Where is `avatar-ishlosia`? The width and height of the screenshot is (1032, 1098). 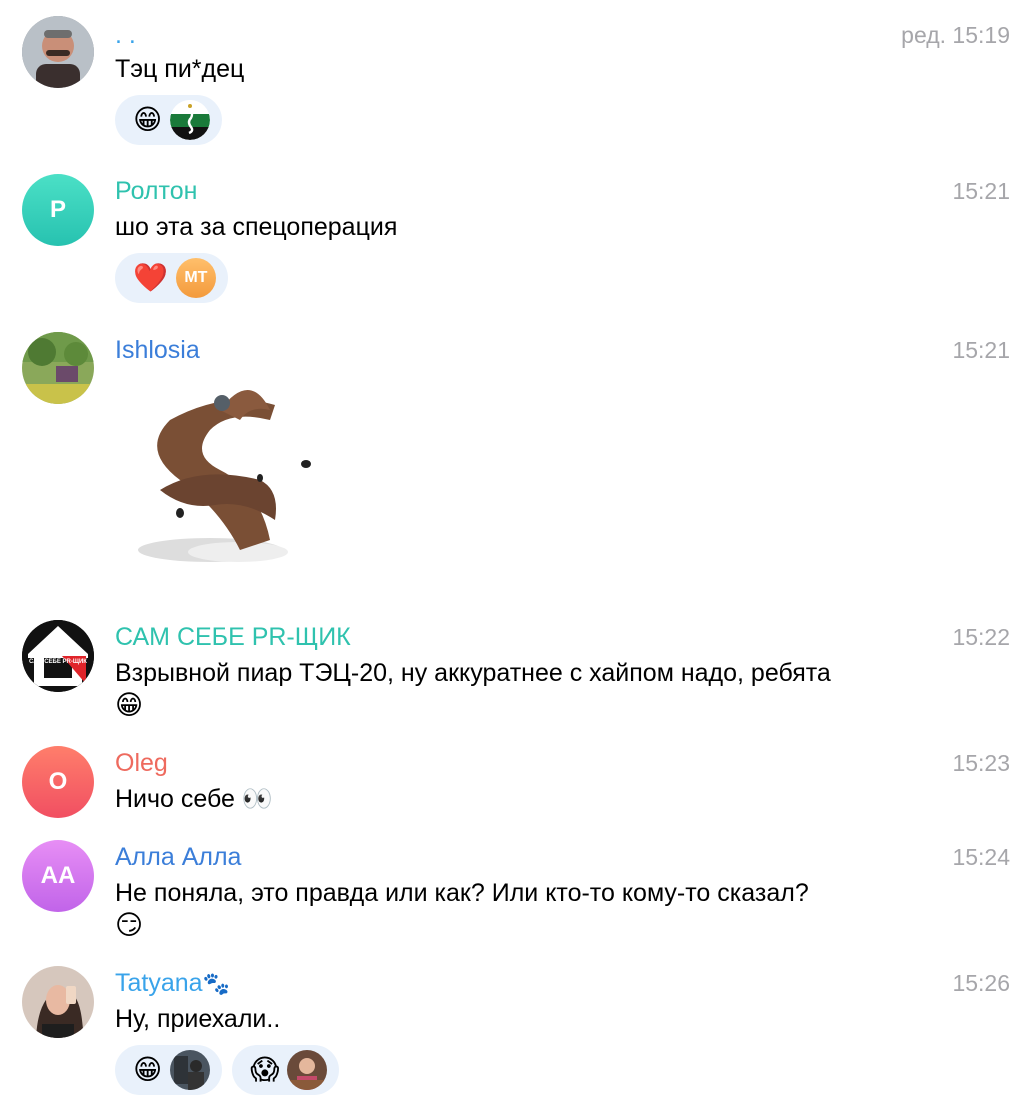 avatar-ishlosia is located at coordinates (58, 368).